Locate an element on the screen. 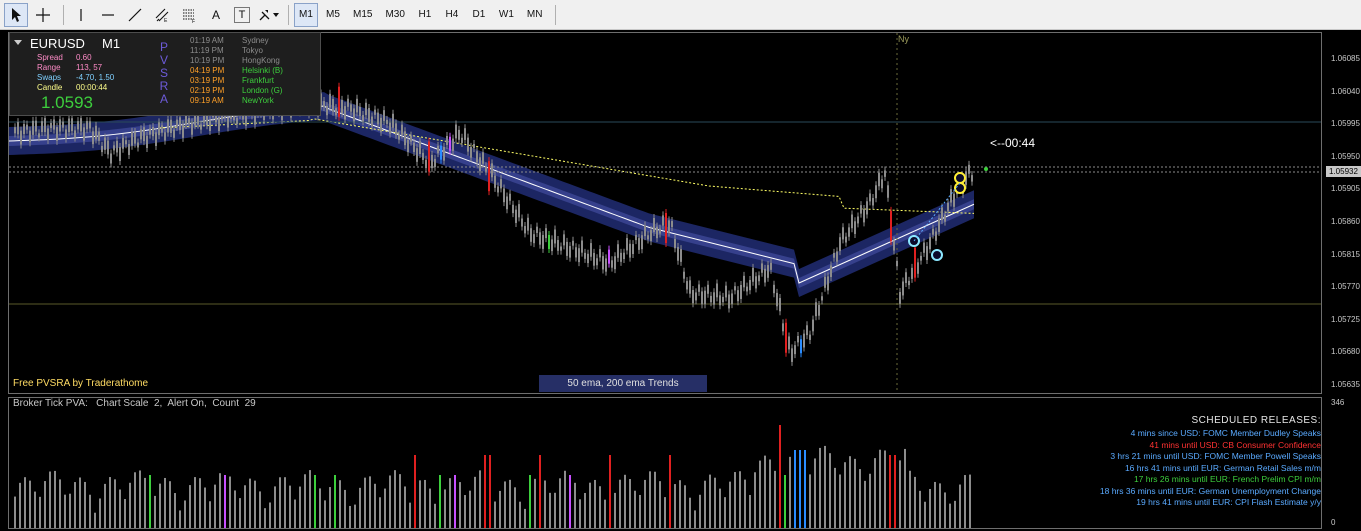 This screenshot has width=1361, height=531. arrows-tool-button is located at coordinates (268, 15).